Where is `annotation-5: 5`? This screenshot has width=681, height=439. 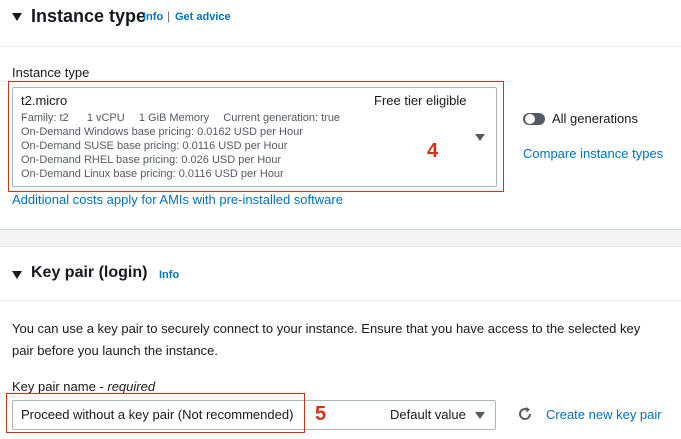 annotation-5: 5 is located at coordinates (321, 414).